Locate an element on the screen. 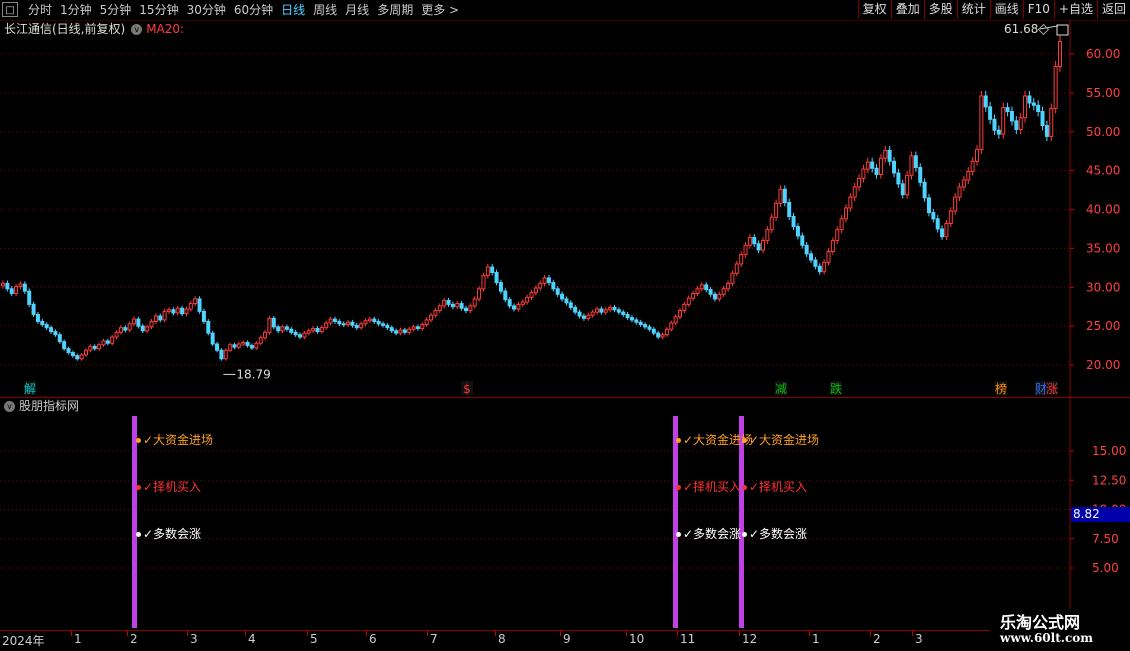 The width and height of the screenshot is (1130, 651). period-tab: 分时 is located at coordinates (40, 10).